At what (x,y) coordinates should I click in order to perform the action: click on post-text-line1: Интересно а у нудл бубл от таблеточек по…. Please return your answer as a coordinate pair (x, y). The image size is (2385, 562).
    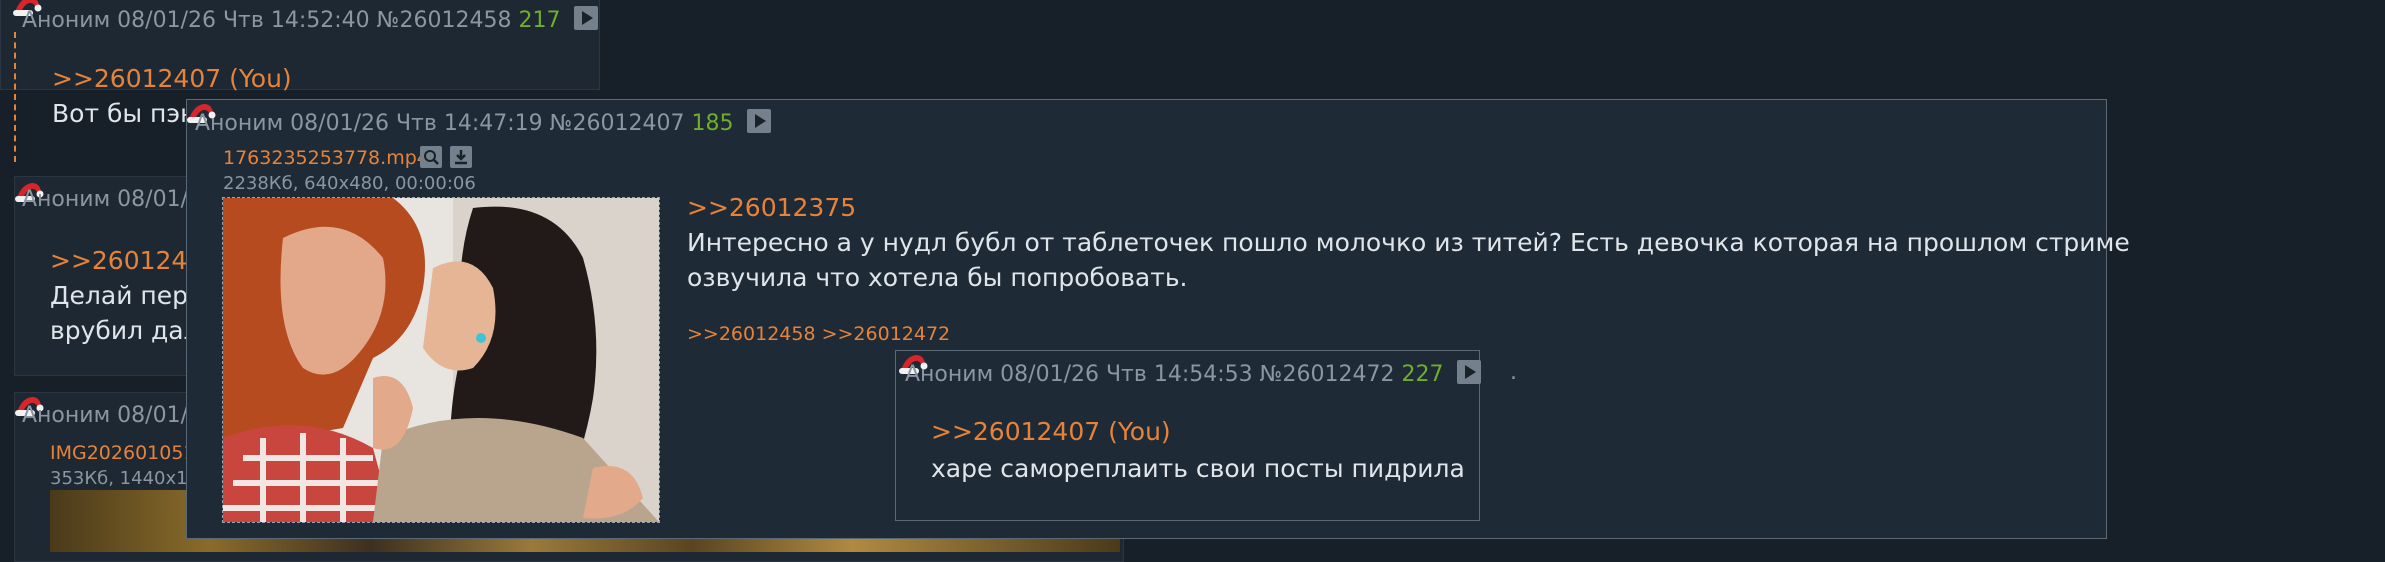
    Looking at the image, I should click on (1408, 242).